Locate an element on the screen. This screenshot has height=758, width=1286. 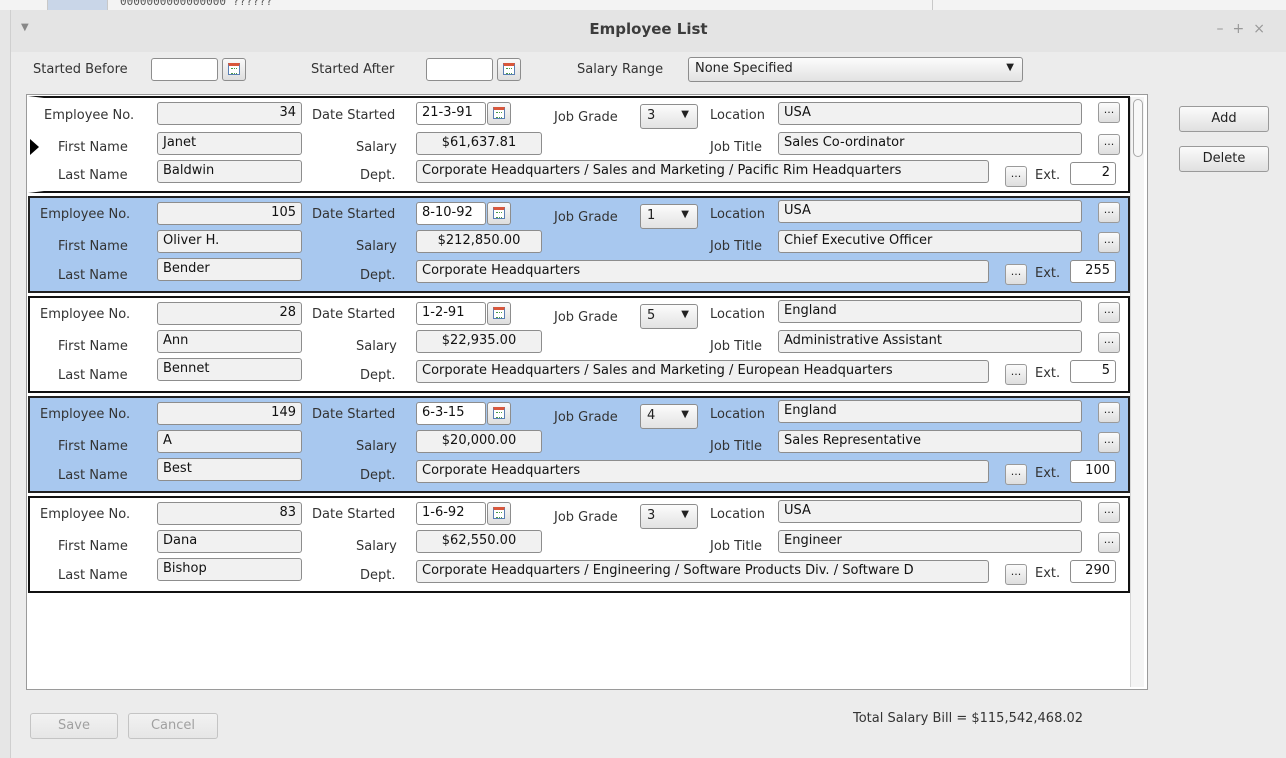
employee-no-field: 83 is located at coordinates (229, 513).